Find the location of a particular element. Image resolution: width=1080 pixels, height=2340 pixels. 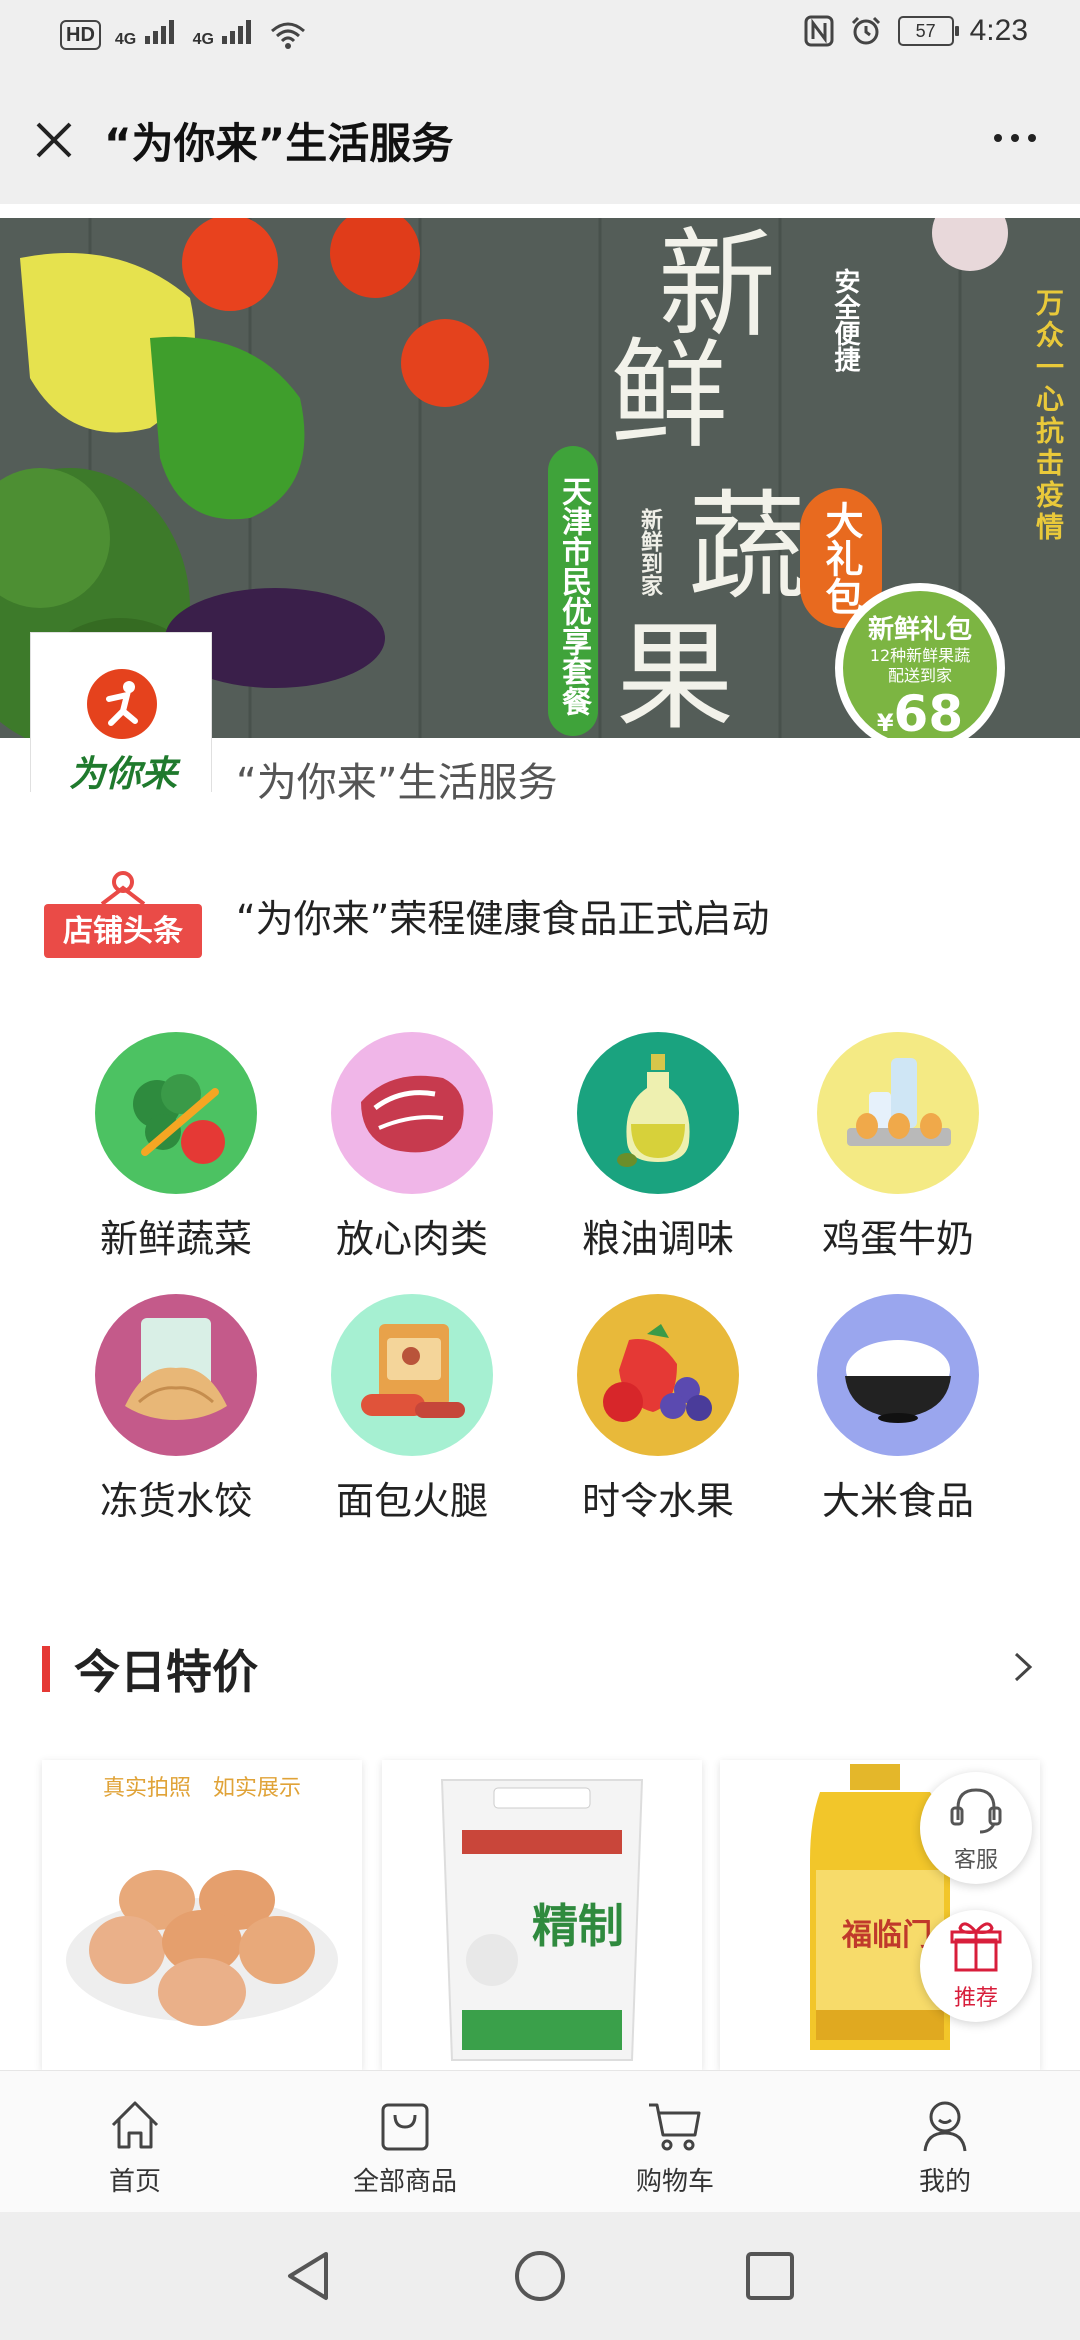

product-card-eggs: 真实拍照 如实展示 is located at coordinates (202, 1915).